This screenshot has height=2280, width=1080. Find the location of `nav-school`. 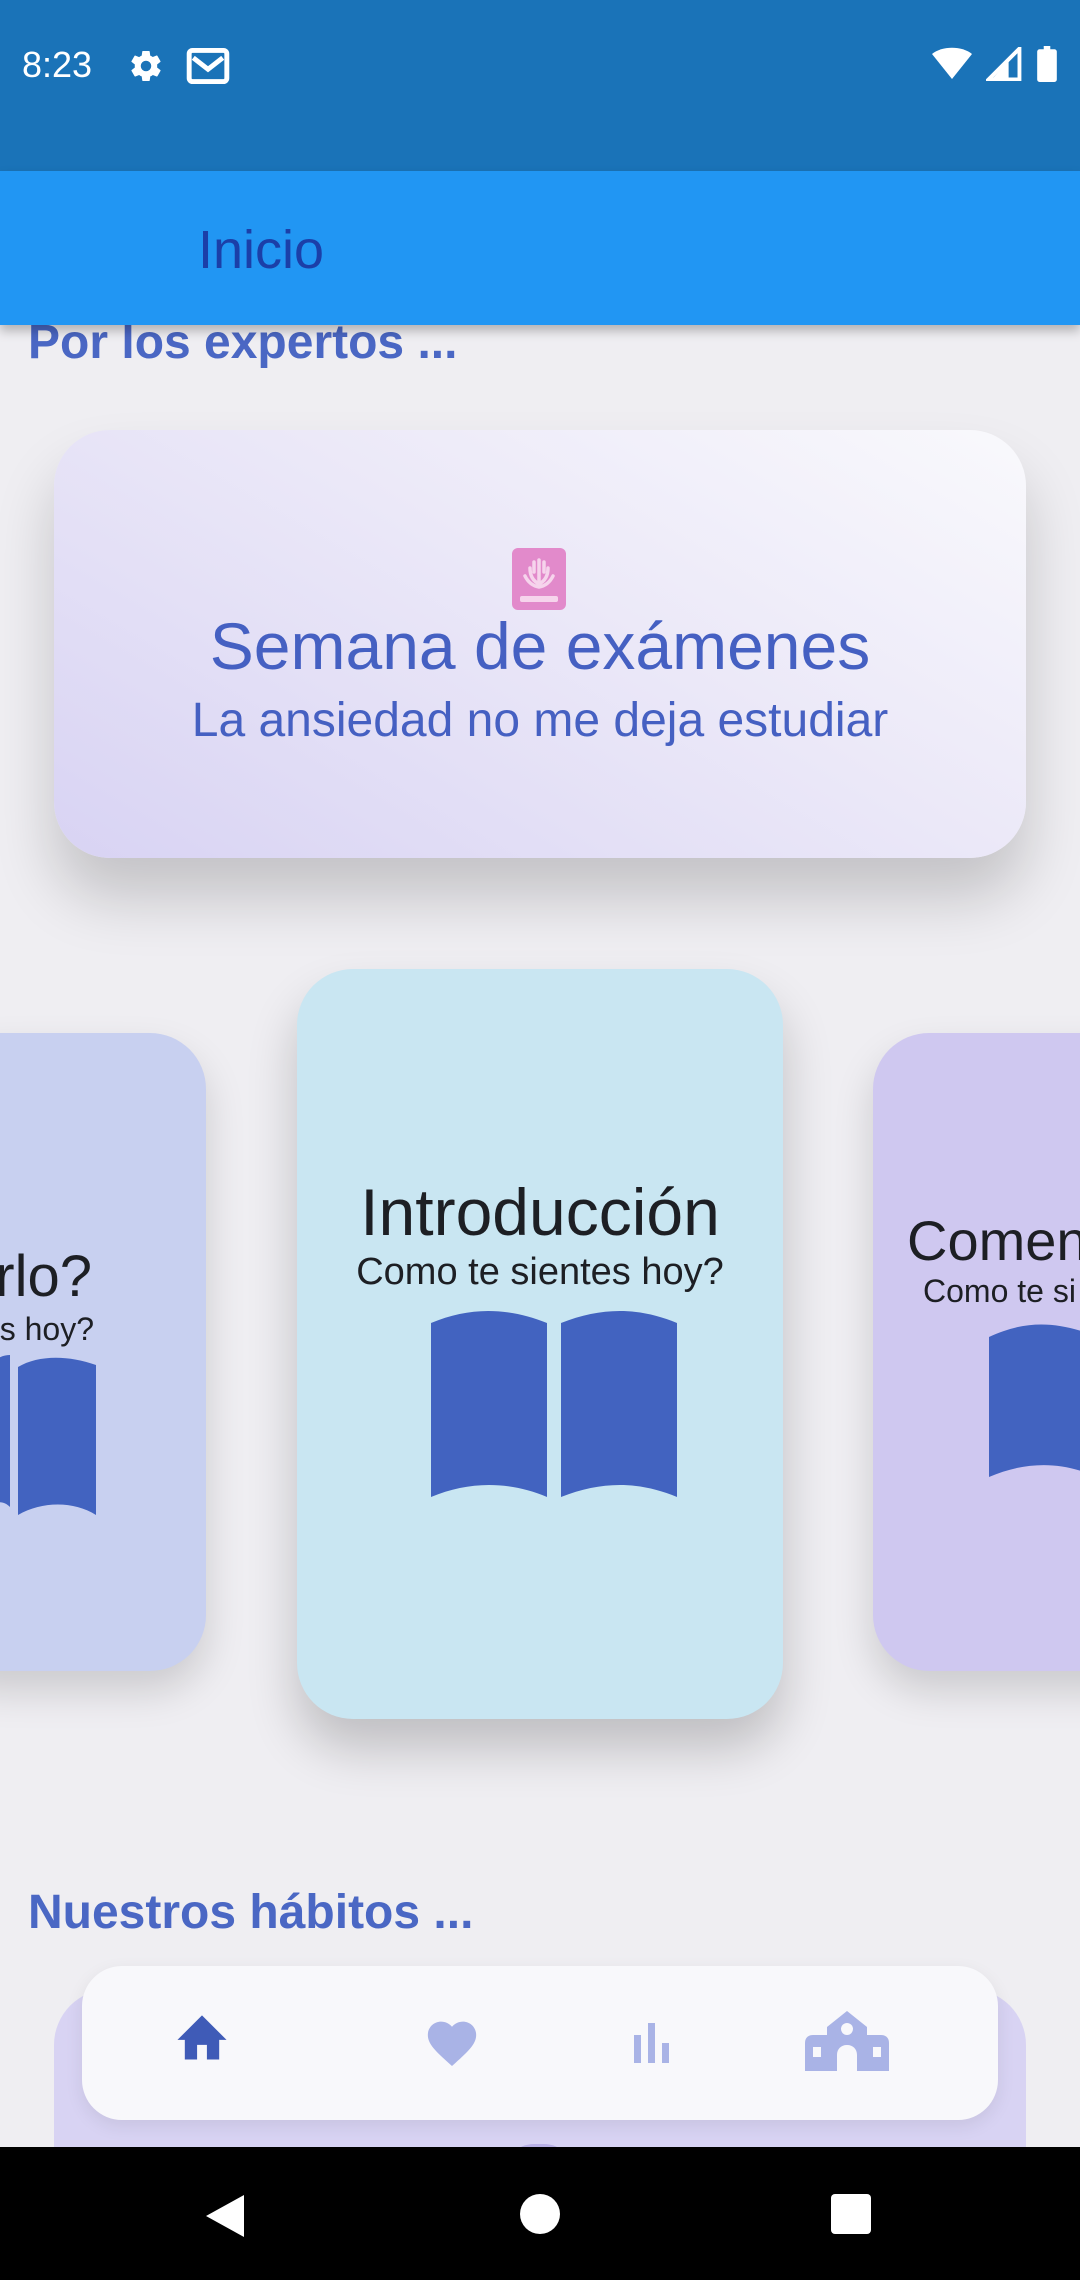

nav-school is located at coordinates (847, 2043).